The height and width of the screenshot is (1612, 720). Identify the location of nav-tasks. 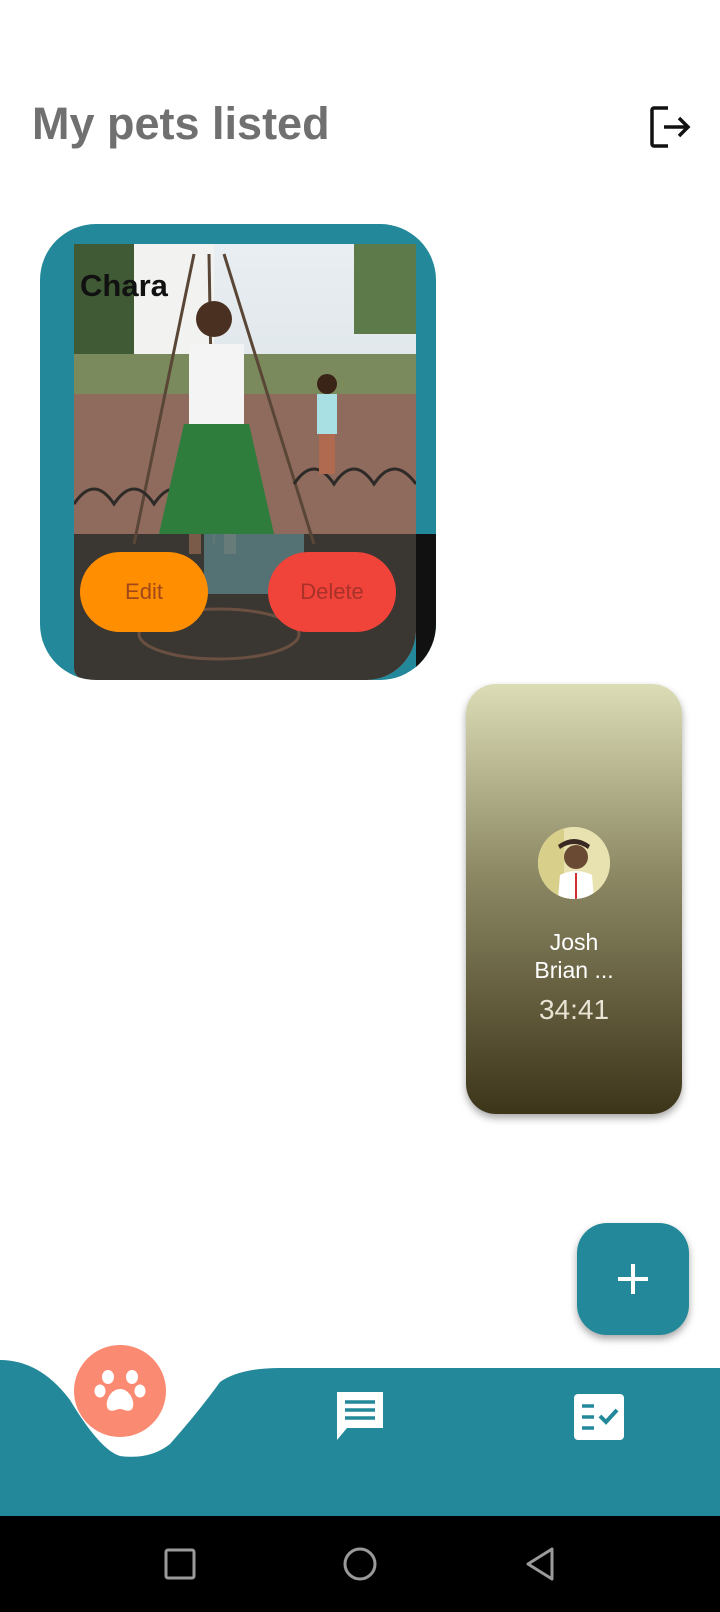
(599, 1417).